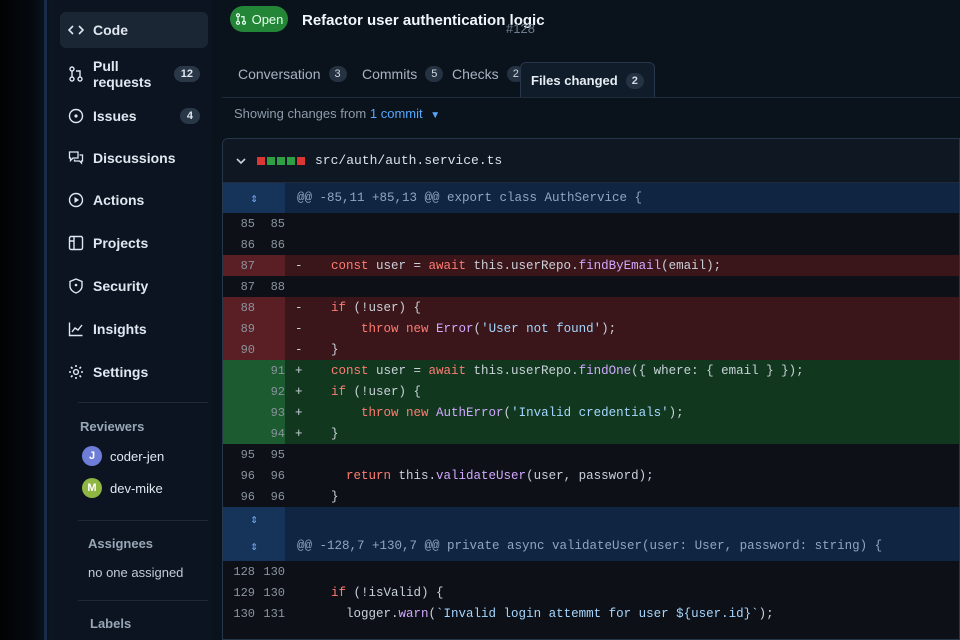  Describe the element at coordinates (398, 593) in the screenshot. I see `code-token: (!isValid) {` at that location.